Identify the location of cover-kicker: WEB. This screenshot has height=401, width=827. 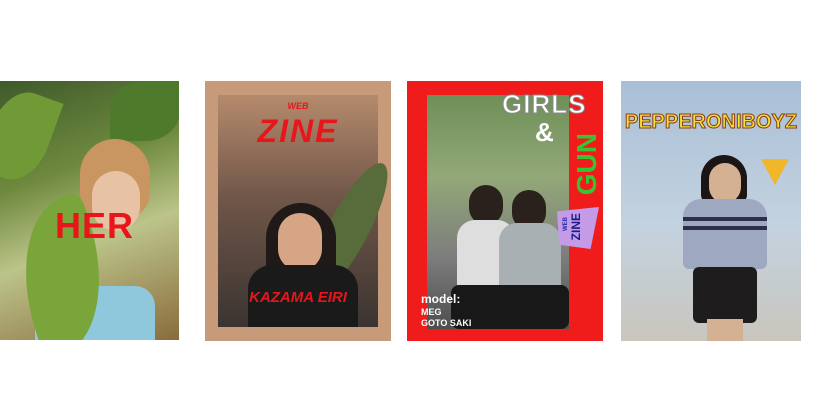
(298, 106).